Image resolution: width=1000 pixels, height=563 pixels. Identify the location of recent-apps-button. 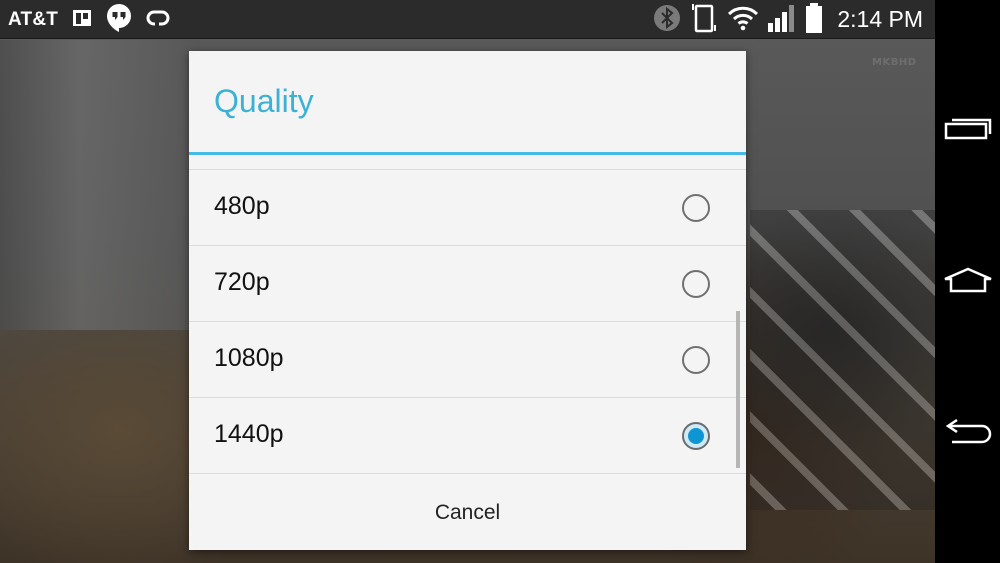
(967, 130).